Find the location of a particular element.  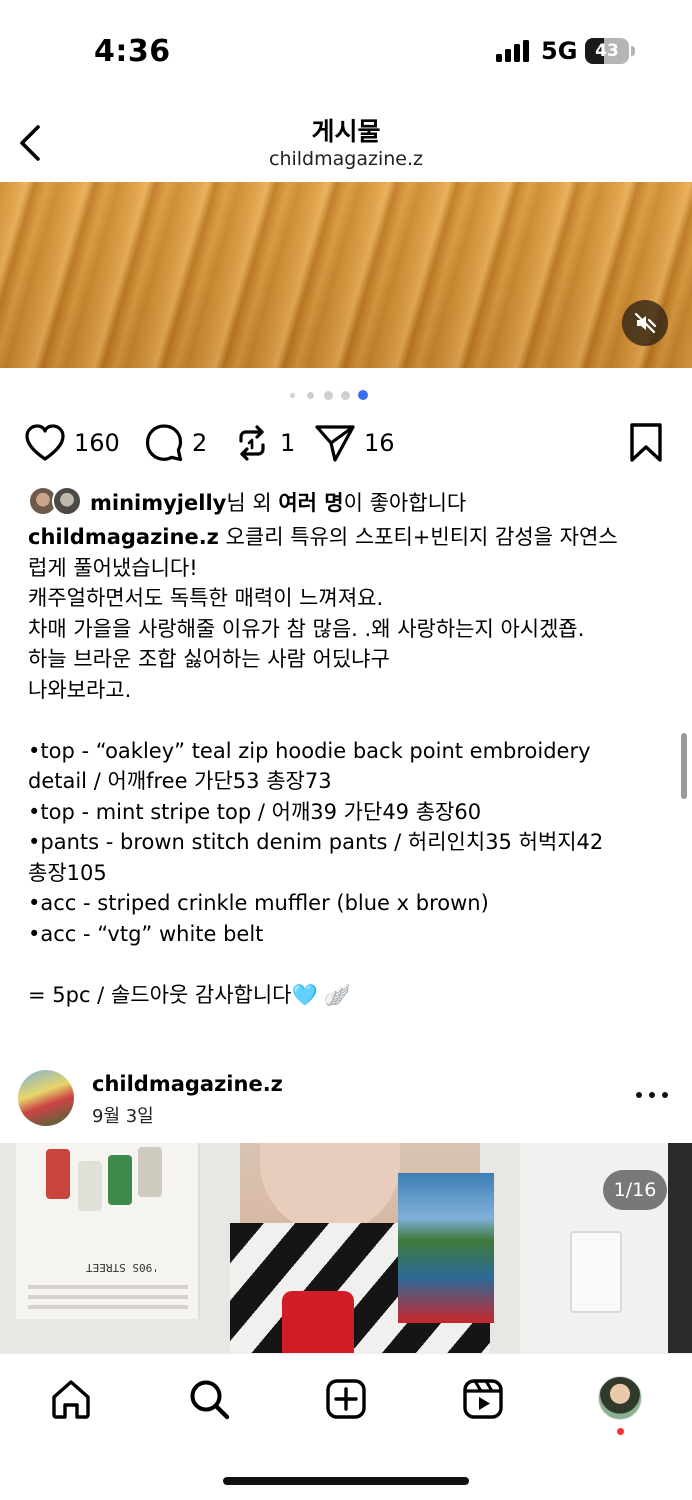

liked-by-suffix: 이 좋아합니다 is located at coordinates (405, 503).